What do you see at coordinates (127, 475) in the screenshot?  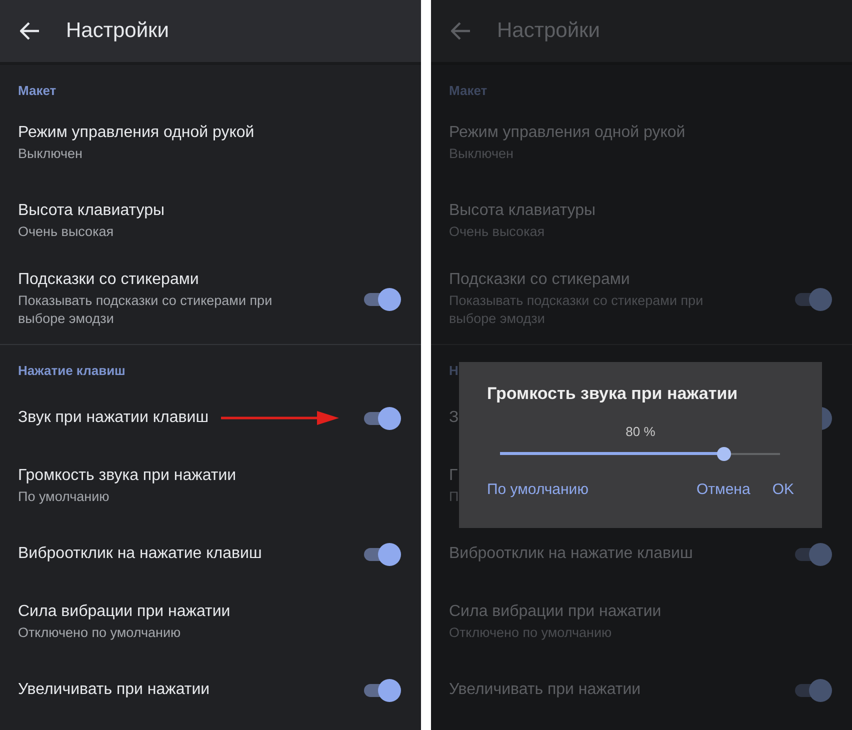 I see `setting-title: Громкость звука при нажатии` at bounding box center [127, 475].